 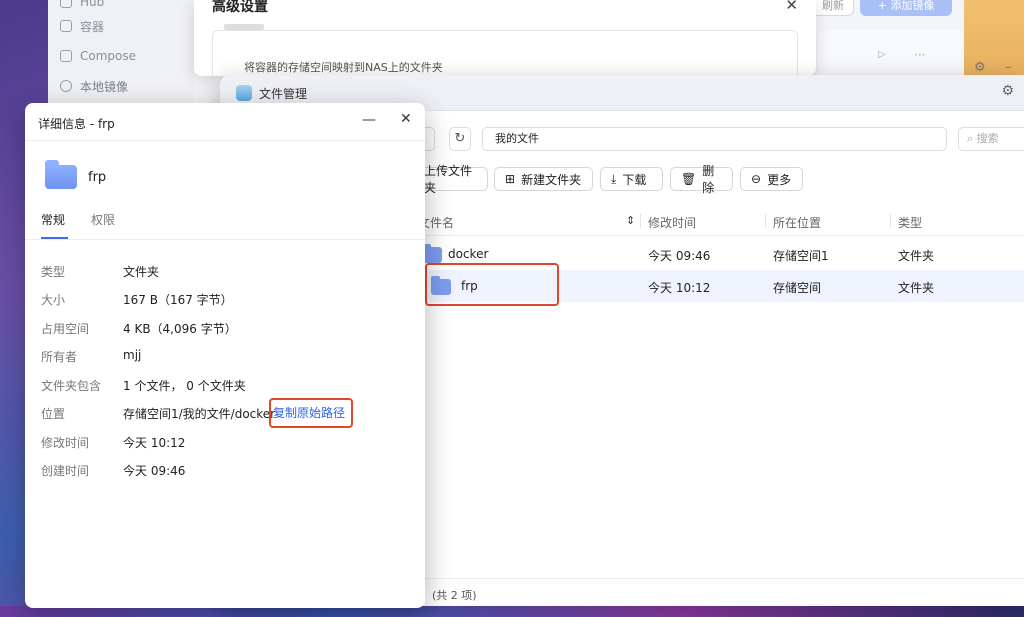 I want to click on cube-icon, so click(x=66, y=26).